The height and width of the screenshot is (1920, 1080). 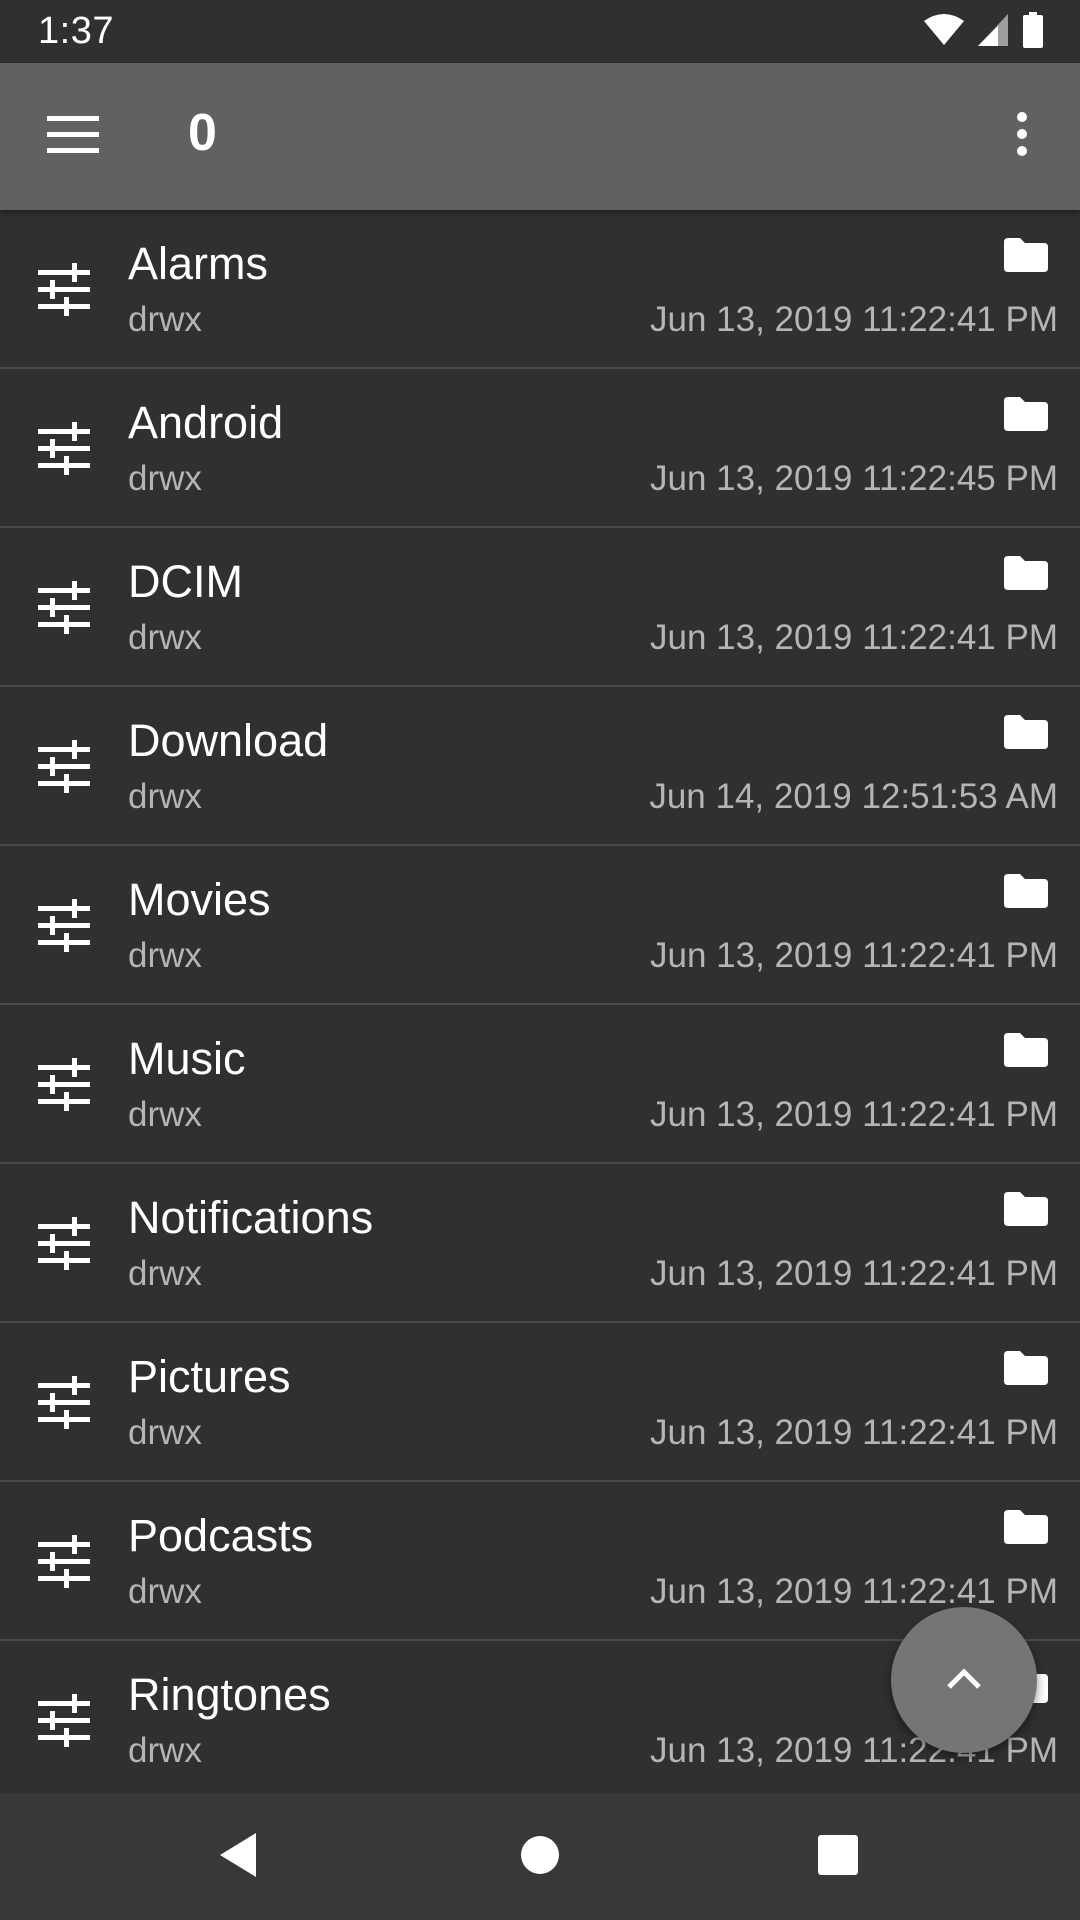 What do you see at coordinates (185, 581) in the screenshot?
I see `file-name: DCIM` at bounding box center [185, 581].